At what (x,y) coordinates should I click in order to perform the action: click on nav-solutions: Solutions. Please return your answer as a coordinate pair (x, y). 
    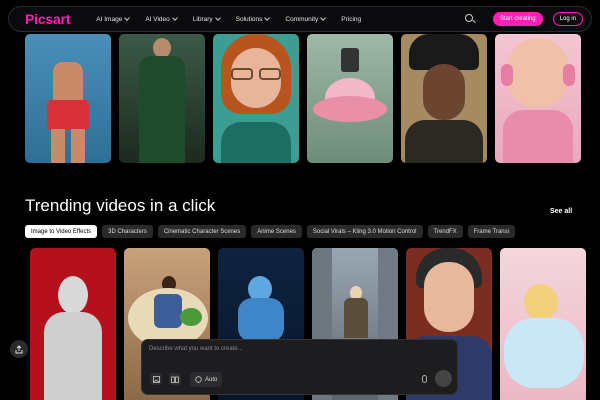
    Looking at the image, I should click on (253, 19).